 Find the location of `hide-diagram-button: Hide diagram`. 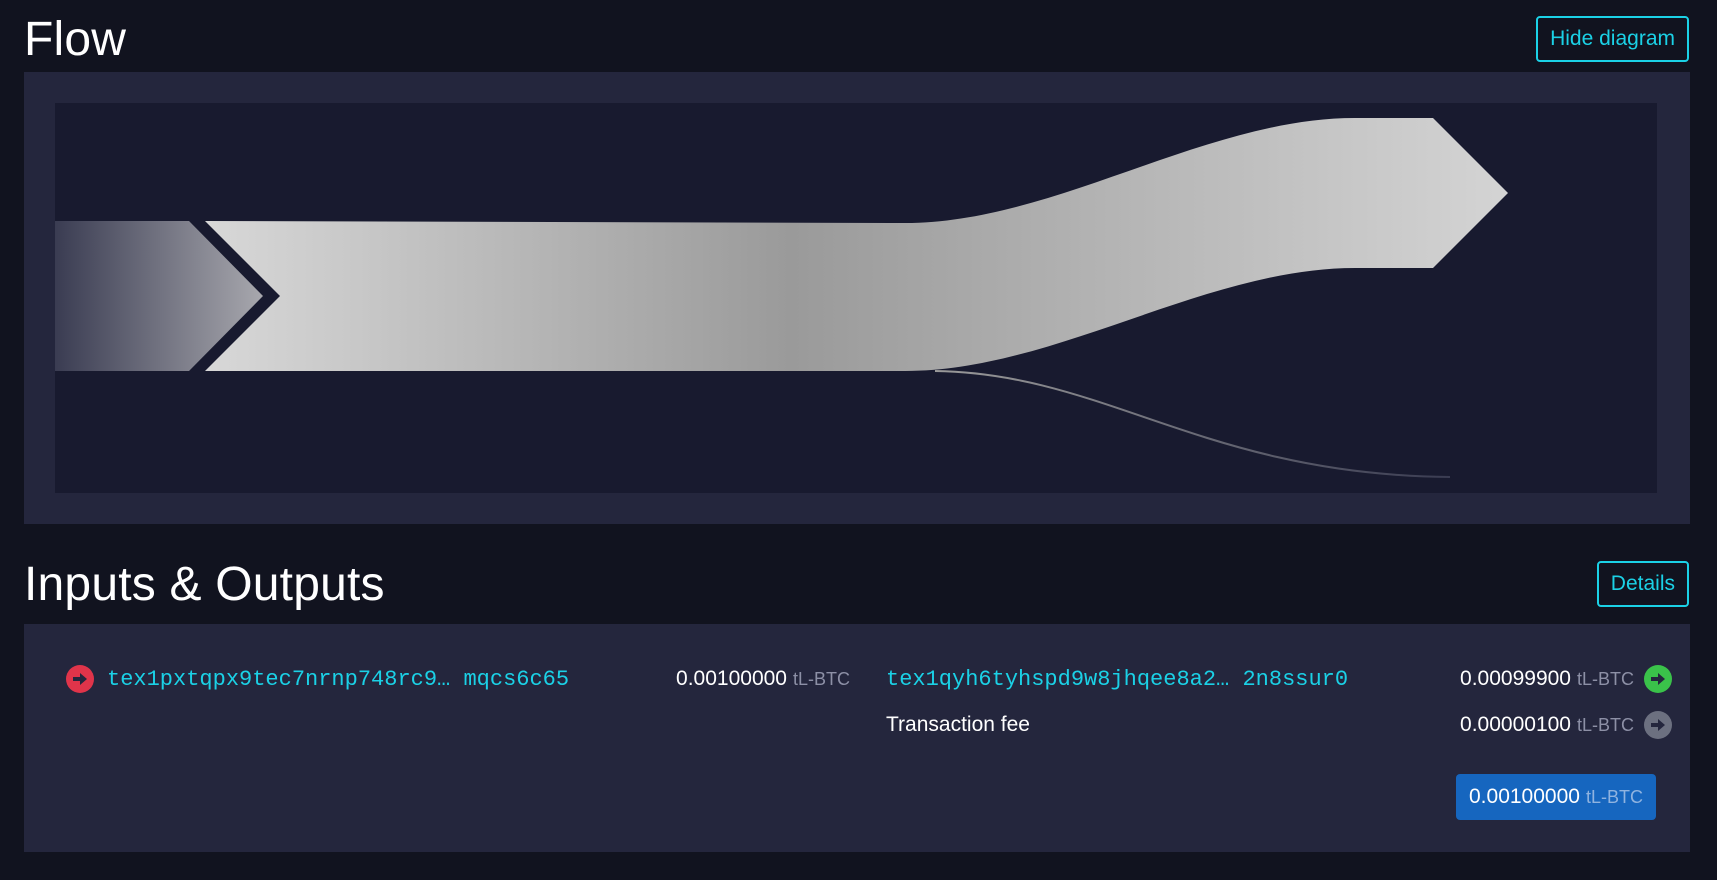

hide-diagram-button: Hide diagram is located at coordinates (1612, 39).